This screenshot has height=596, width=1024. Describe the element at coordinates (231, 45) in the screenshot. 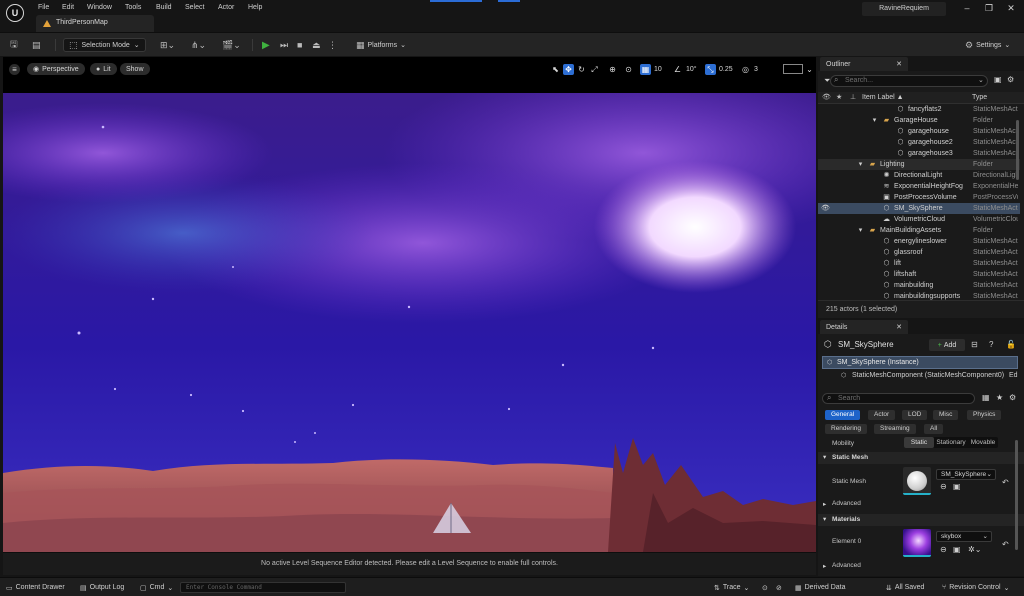

I see `cinematics-icon: 🎬⌄` at that location.